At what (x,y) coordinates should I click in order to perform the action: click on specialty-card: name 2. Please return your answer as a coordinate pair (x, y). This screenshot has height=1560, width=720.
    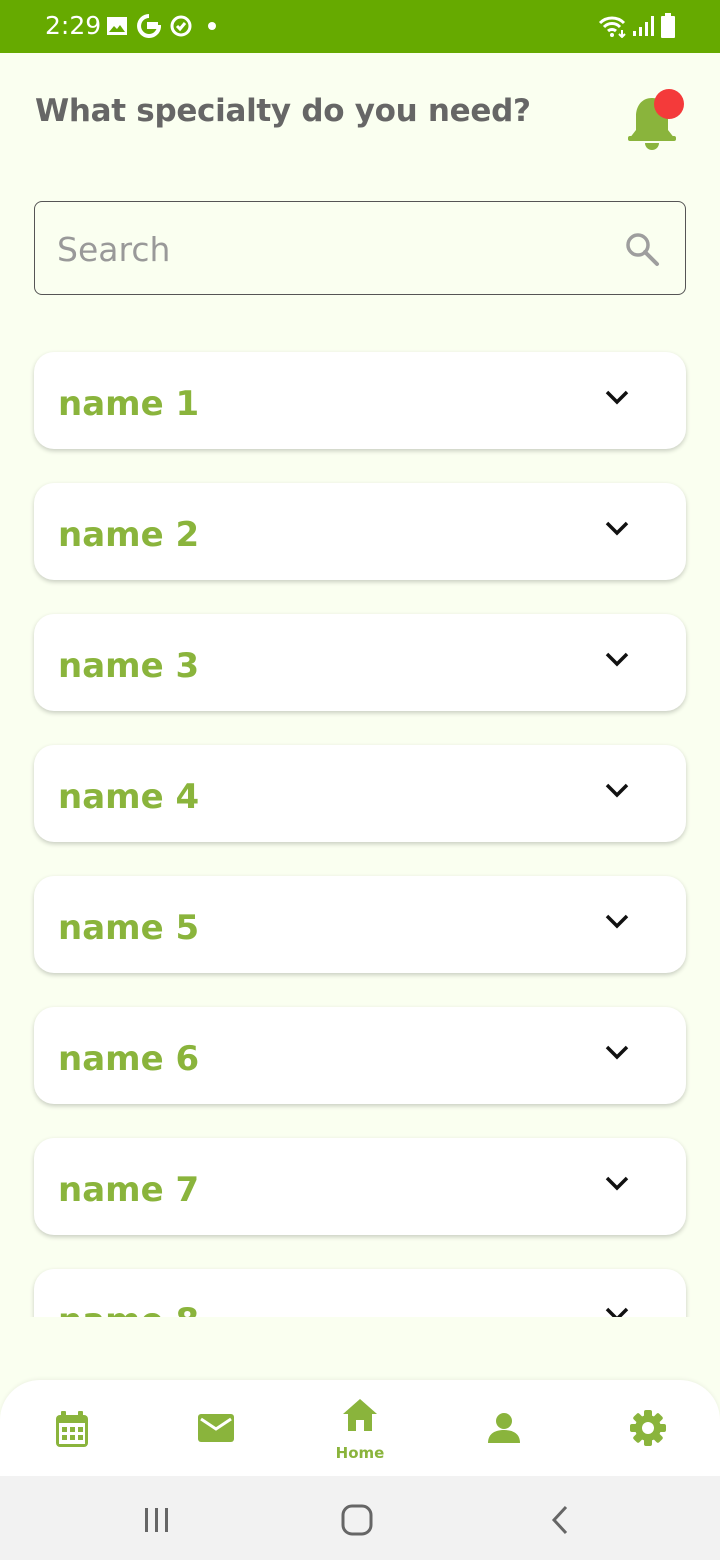
    Looking at the image, I should click on (360, 531).